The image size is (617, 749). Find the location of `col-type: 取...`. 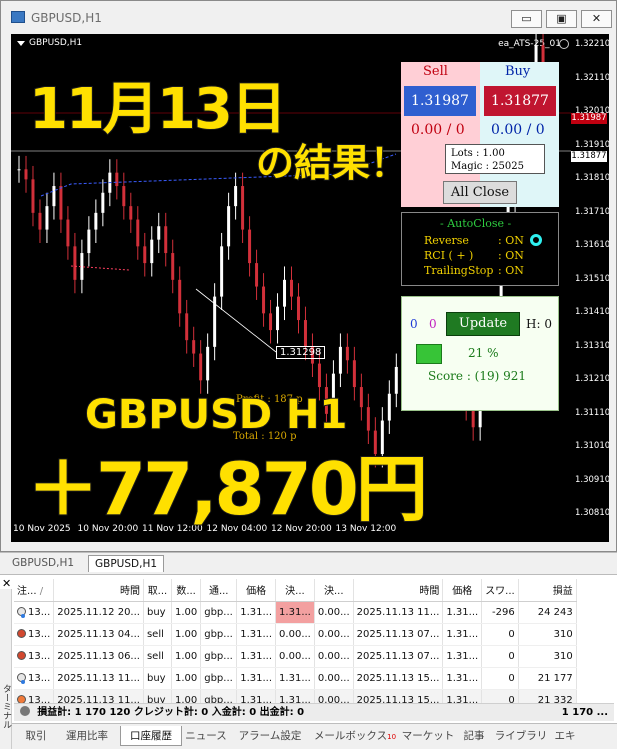

col-type: 取... is located at coordinates (157, 590).